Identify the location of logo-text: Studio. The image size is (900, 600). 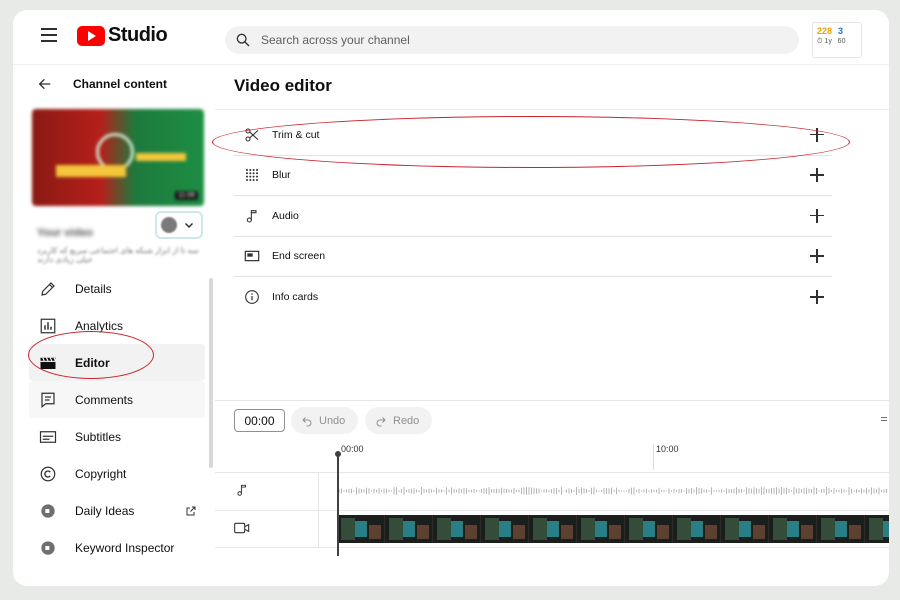
(138, 35).